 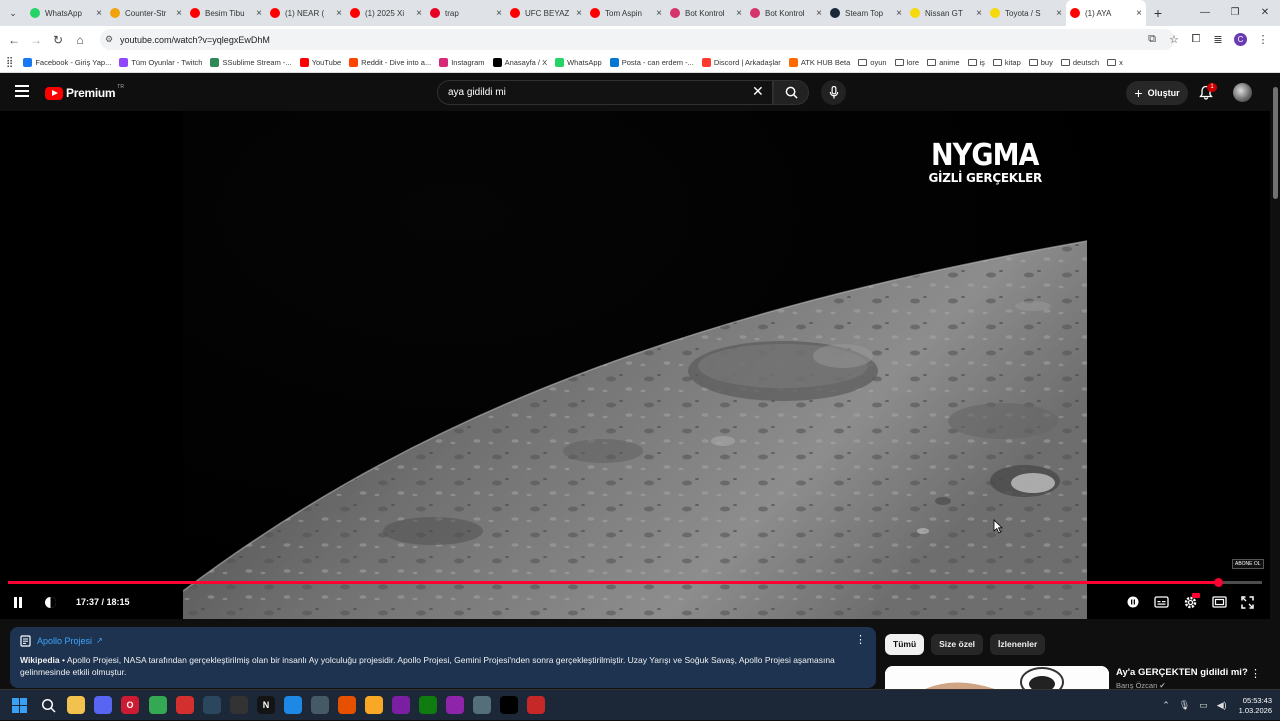 What do you see at coordinates (462, 62) in the screenshot?
I see `bookmark-item: Instagram` at bounding box center [462, 62].